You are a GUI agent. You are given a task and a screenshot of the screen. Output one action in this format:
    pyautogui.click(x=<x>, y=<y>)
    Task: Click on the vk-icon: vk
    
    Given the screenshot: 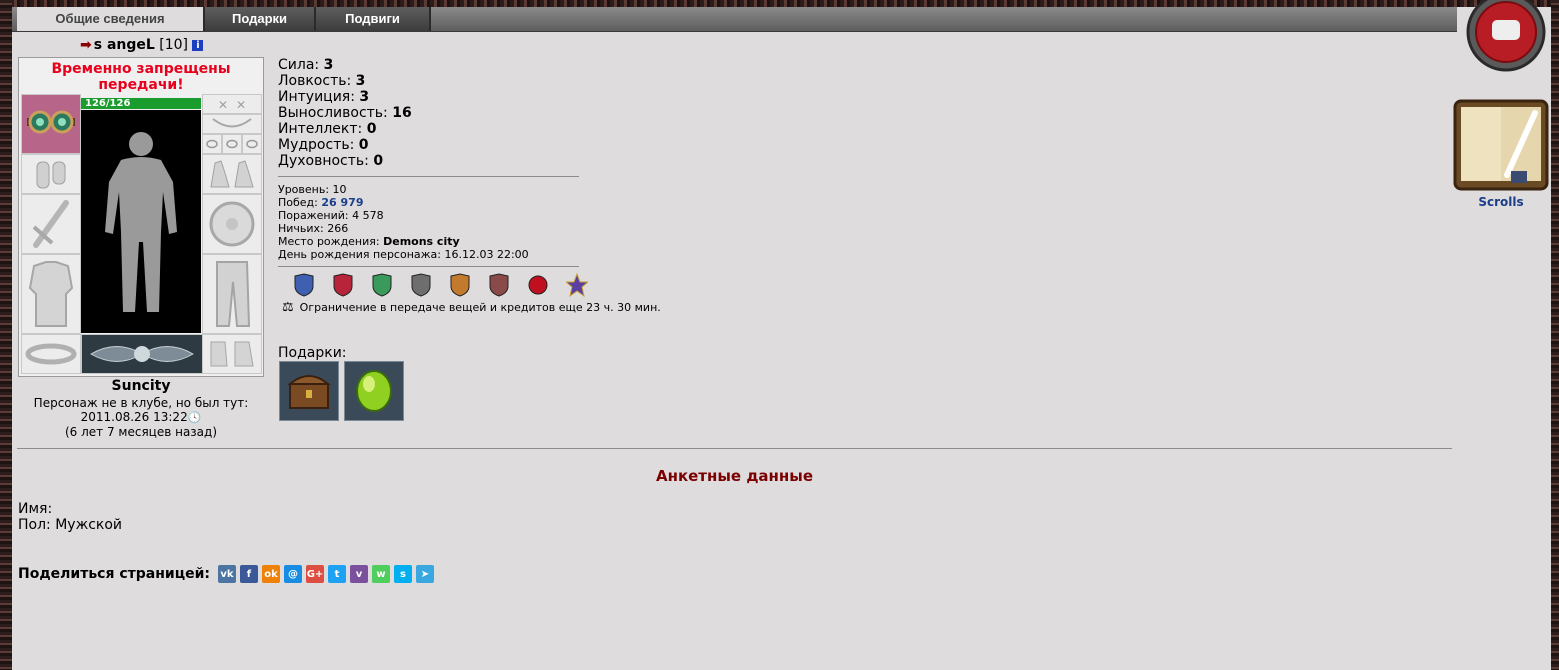 What is the action you would take?
    pyautogui.click(x=226, y=574)
    